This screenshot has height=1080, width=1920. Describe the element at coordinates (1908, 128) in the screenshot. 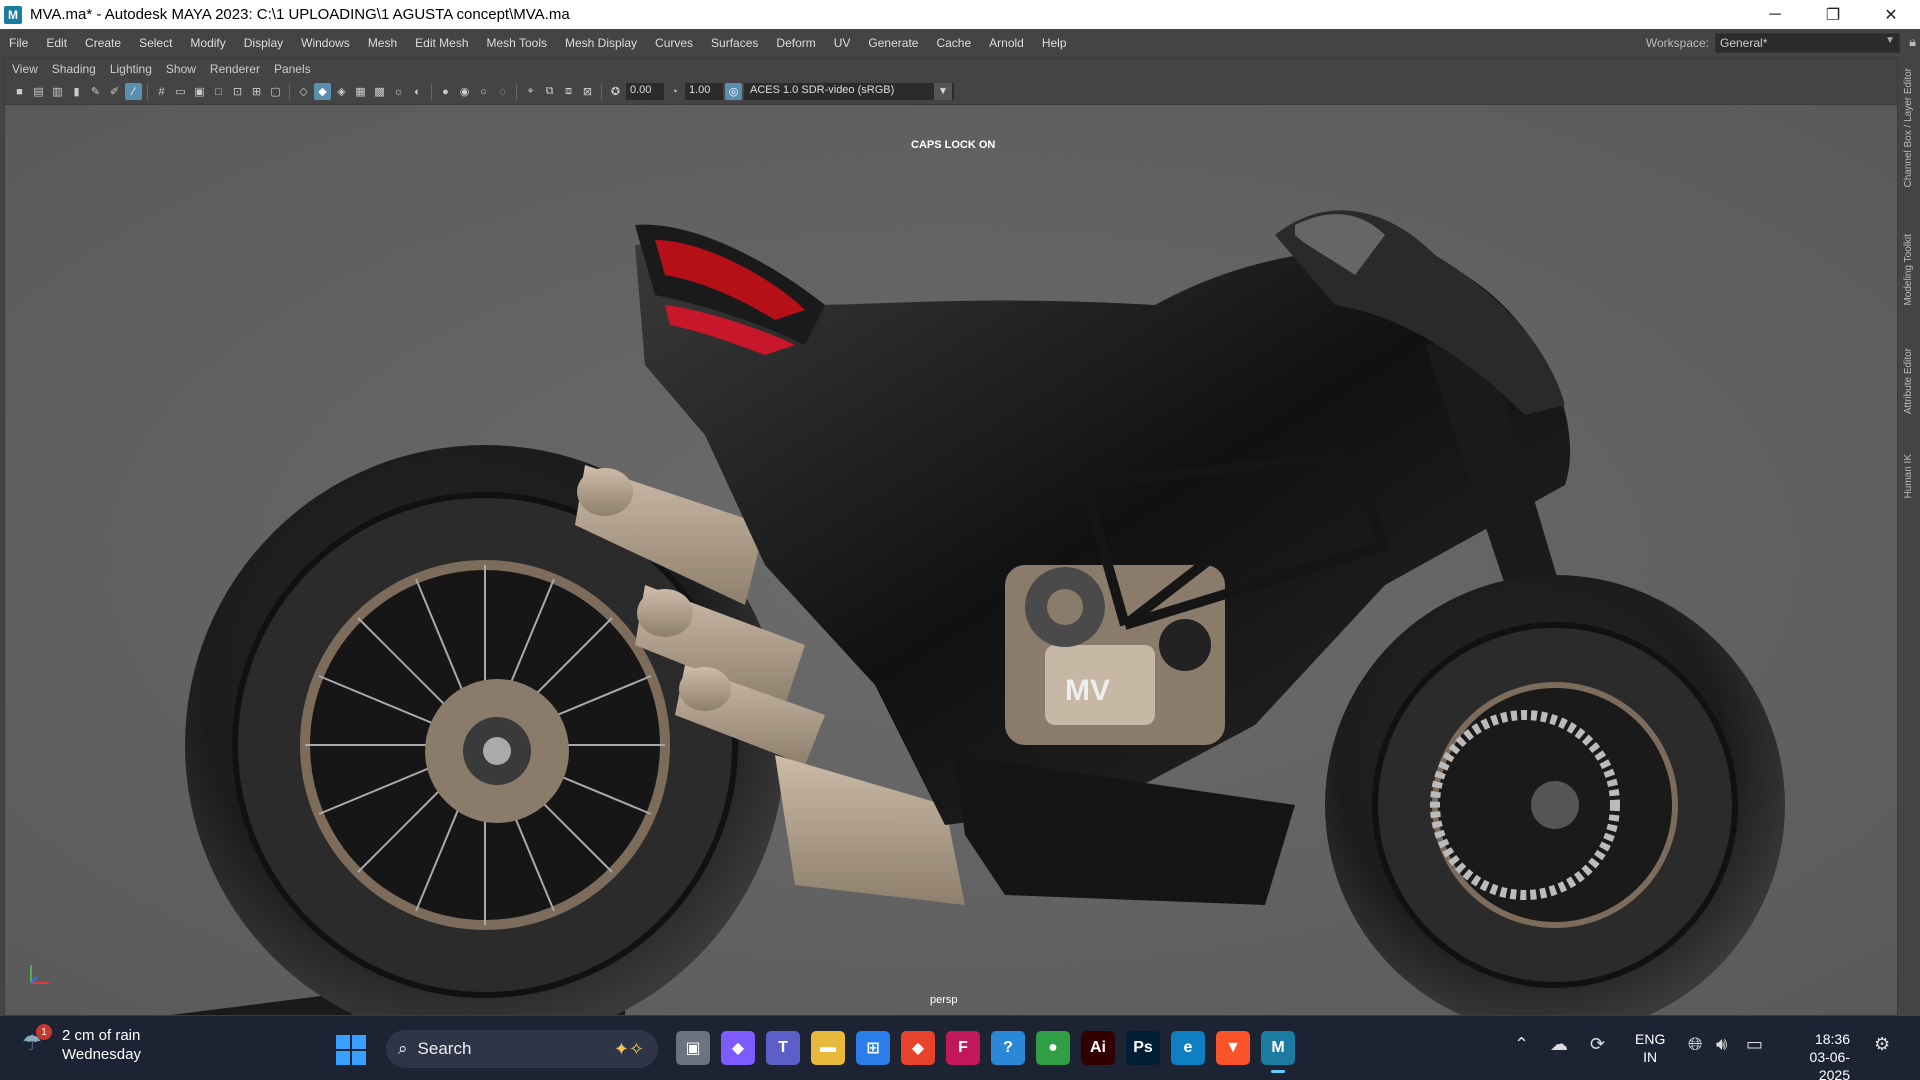

I see `tab-channel-box: Channel Box / Layer Editor` at that location.